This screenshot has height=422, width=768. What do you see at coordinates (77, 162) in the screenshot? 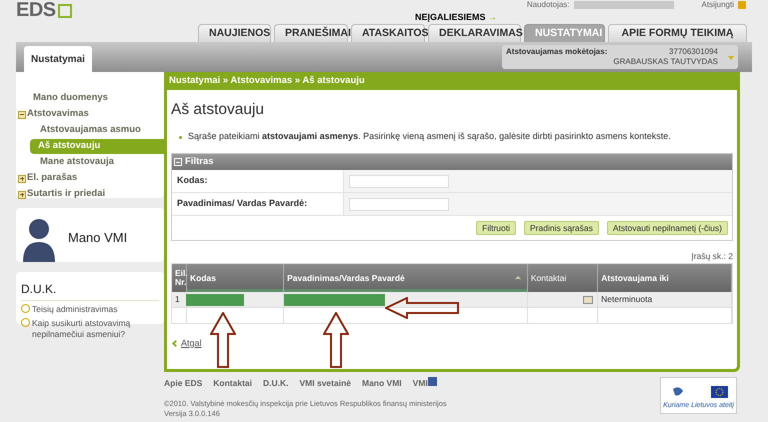
I see `sidebar-item: Mane atstovauja` at bounding box center [77, 162].